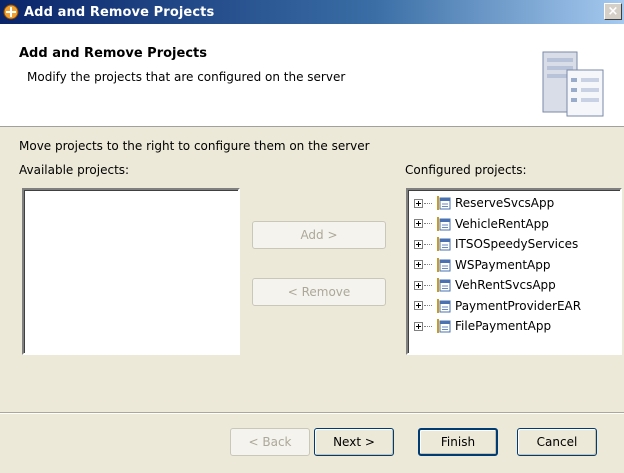  I want to click on title-bar: Add and Remove Projects ×, so click(312, 12).